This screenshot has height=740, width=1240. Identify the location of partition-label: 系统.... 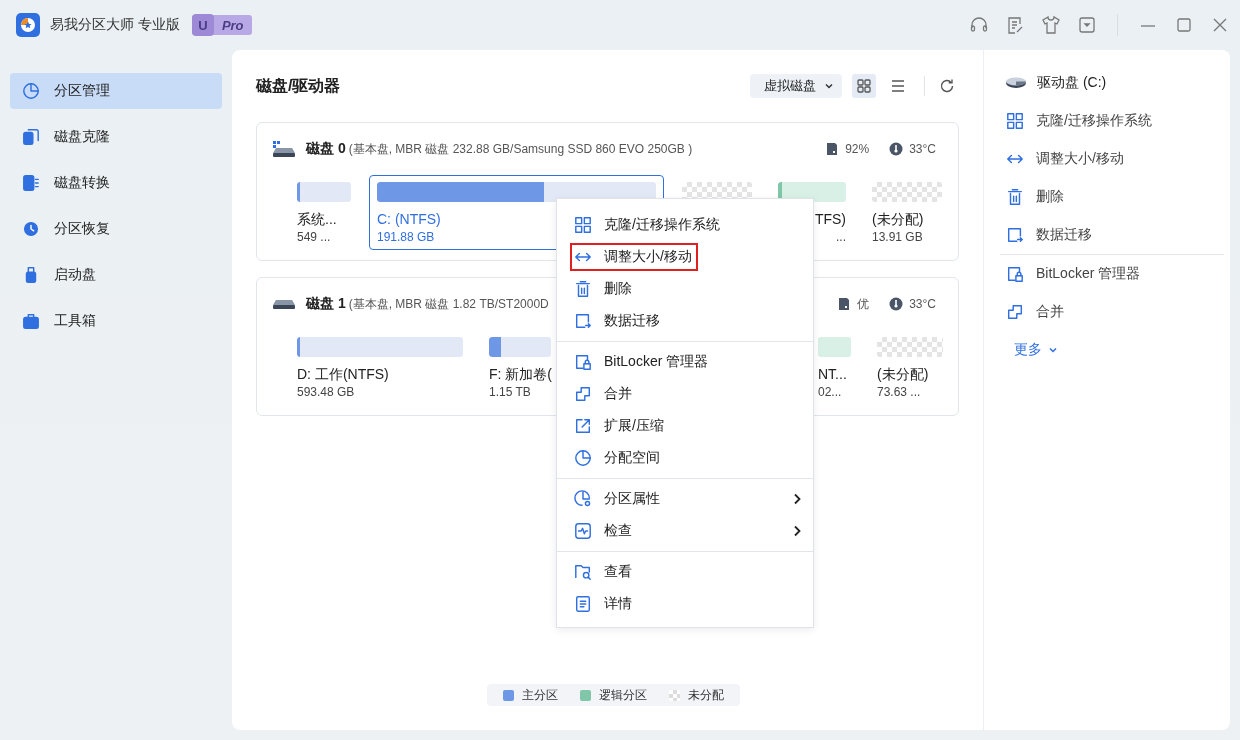
(317, 219).